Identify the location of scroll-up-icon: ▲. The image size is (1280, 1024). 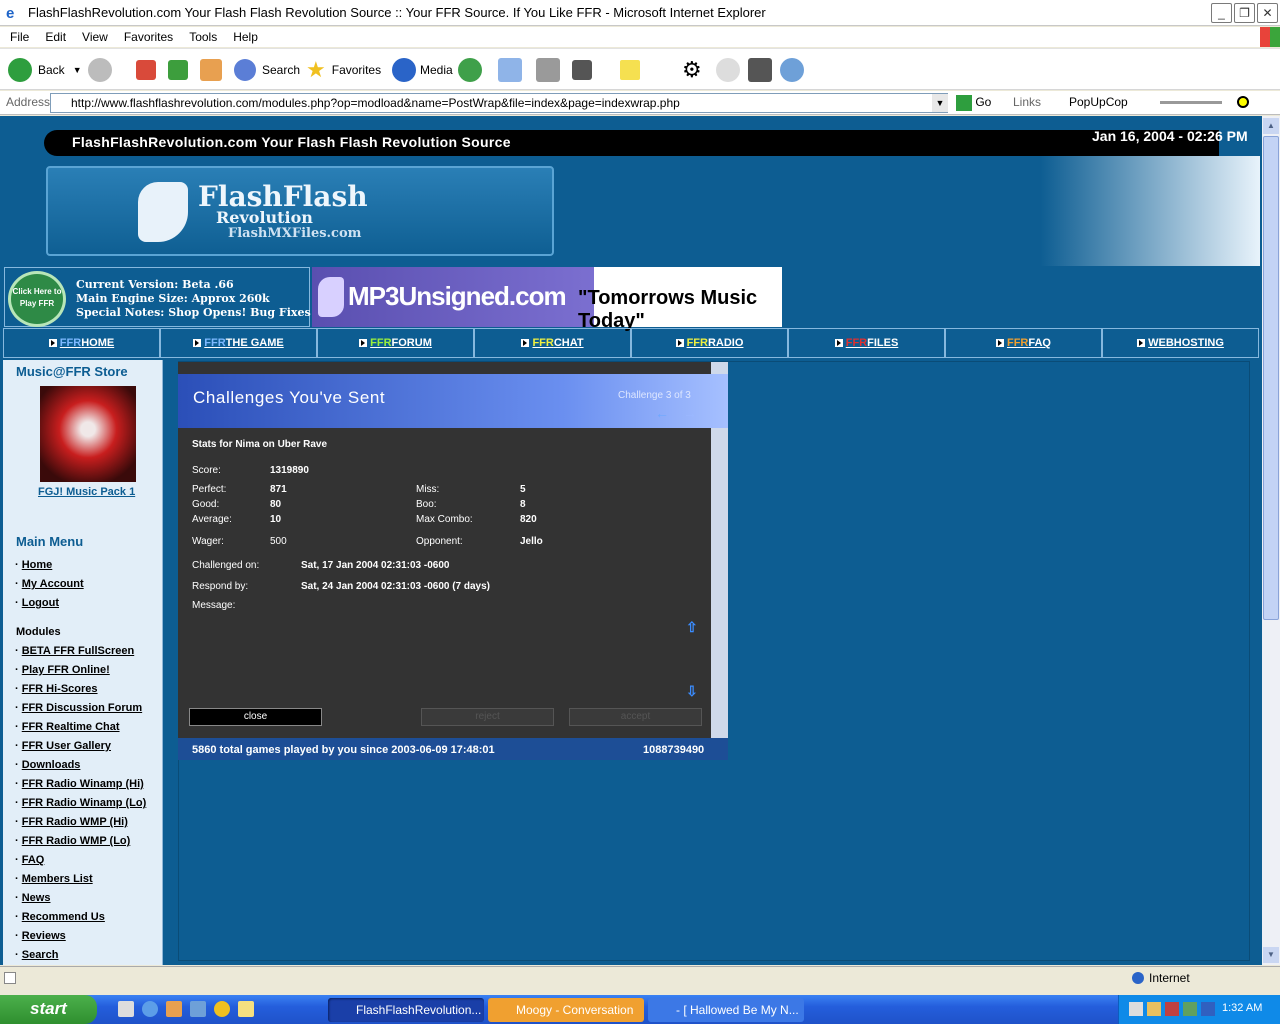
(1271, 126).